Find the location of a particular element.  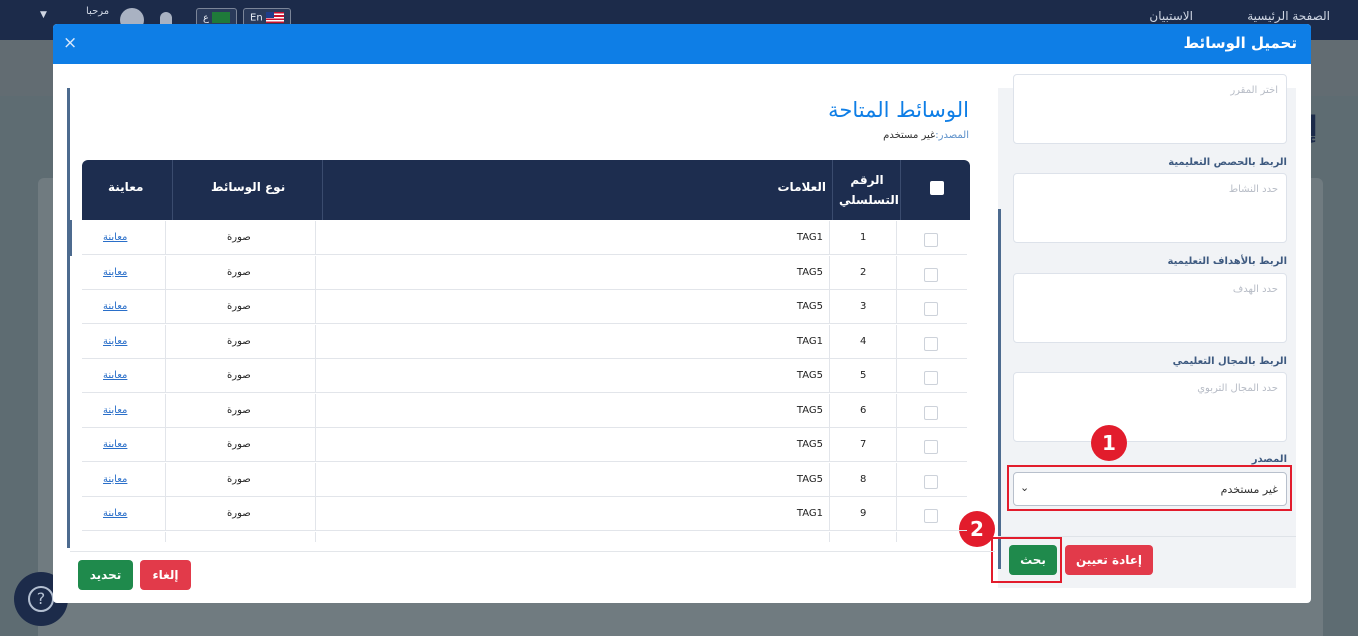

domain-placeholder: حدد المجال التربوي is located at coordinates (1237, 388).